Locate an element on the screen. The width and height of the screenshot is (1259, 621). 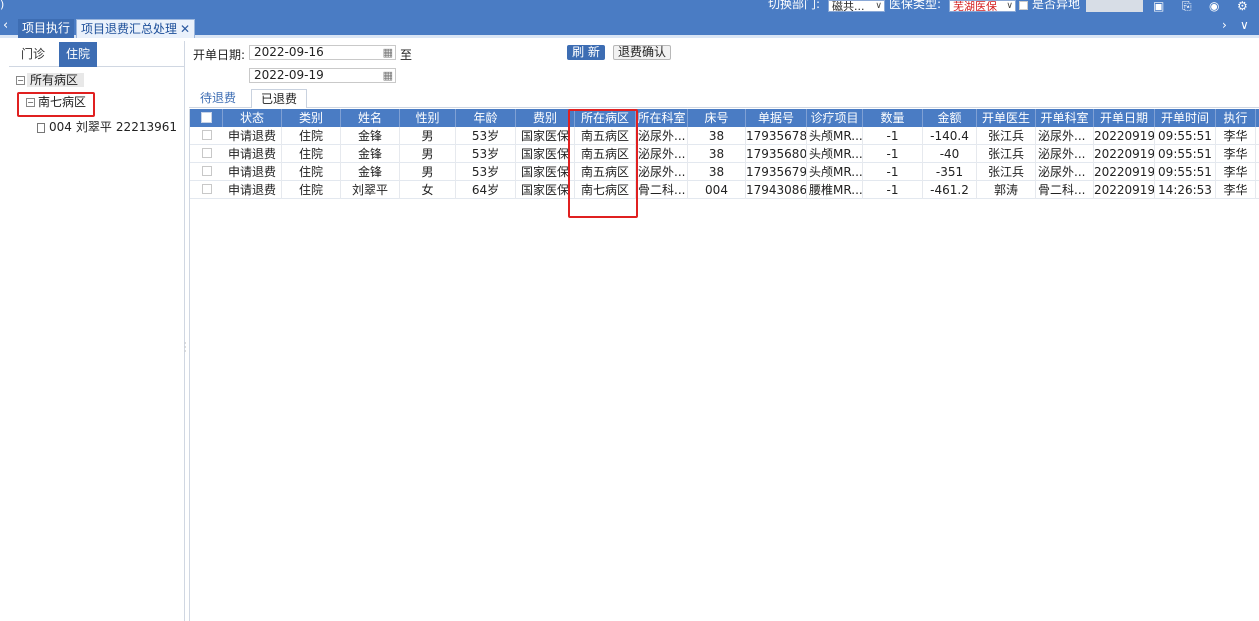
tab-project-exec: 项目执行 is located at coordinates (46, 28).